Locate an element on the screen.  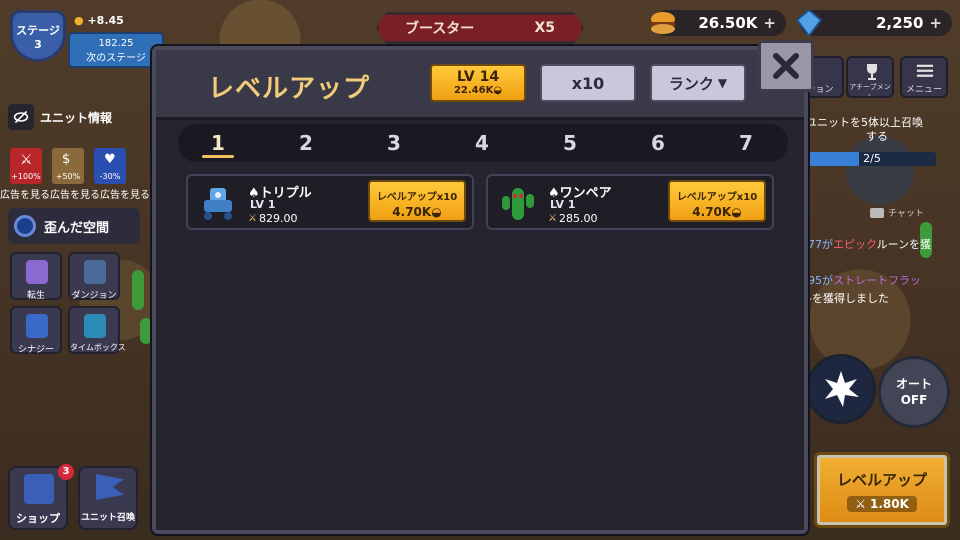
chat-message: 95がストレートフラッ is located at coordinates (864, 280).